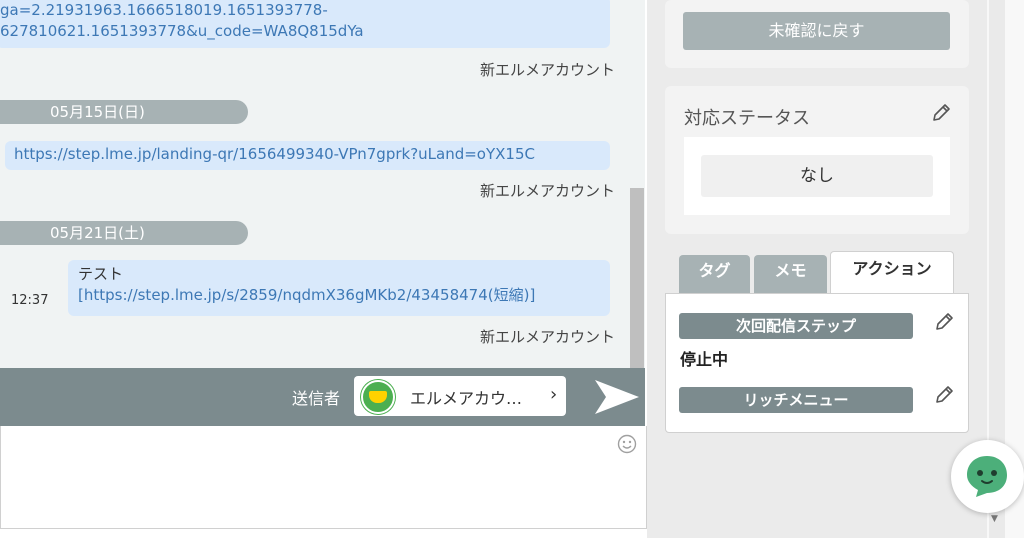 The height and width of the screenshot is (538, 1024). What do you see at coordinates (124, 233) in the screenshot?
I see `date-separator: 05月21日(土)` at bounding box center [124, 233].